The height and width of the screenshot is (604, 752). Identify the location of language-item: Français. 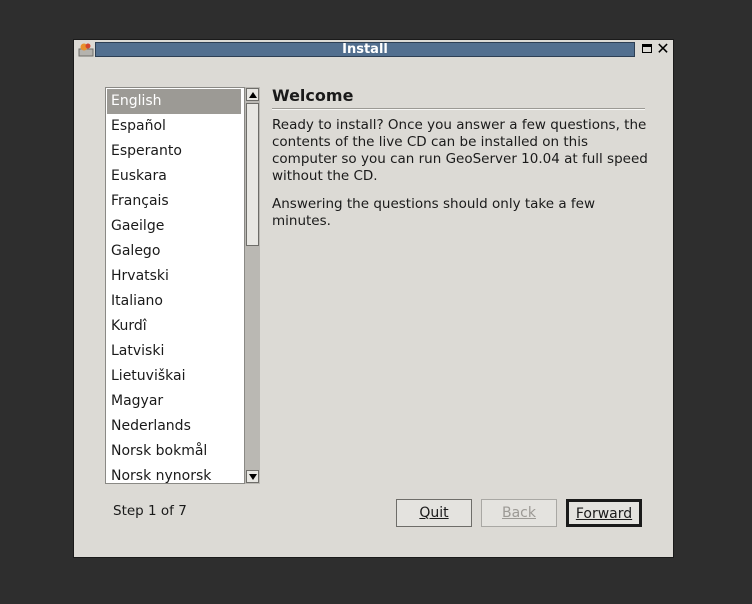
(174, 201).